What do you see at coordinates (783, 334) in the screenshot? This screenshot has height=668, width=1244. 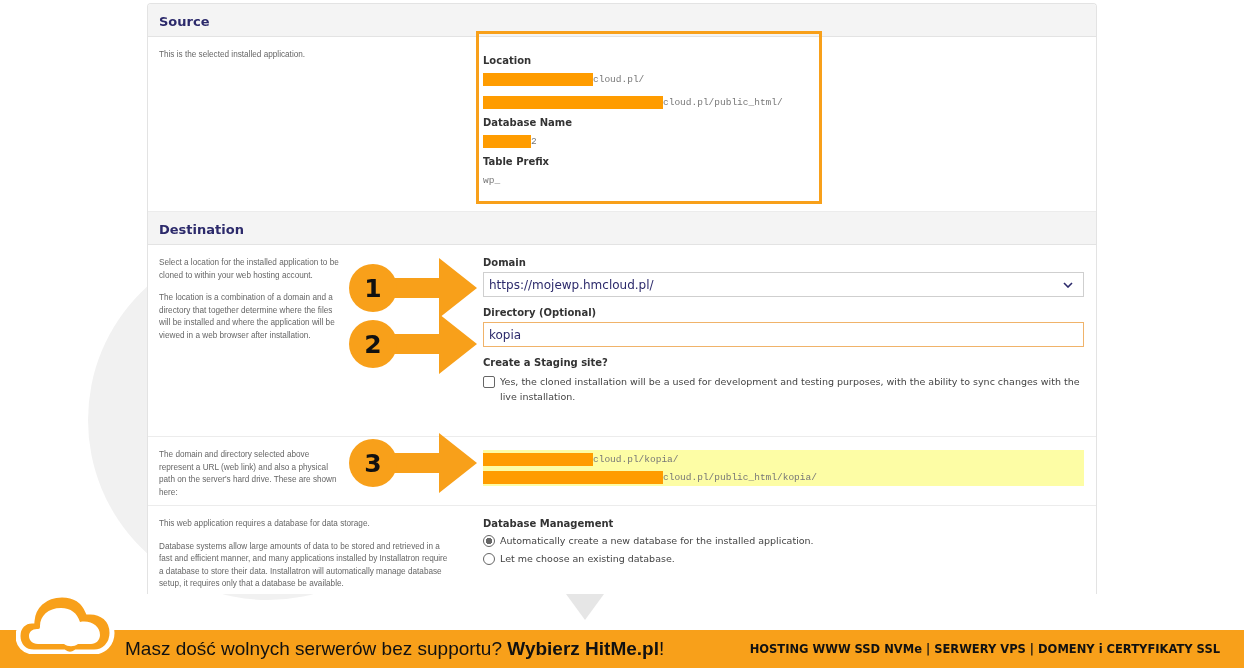 I see `directory-field: kopia` at bounding box center [783, 334].